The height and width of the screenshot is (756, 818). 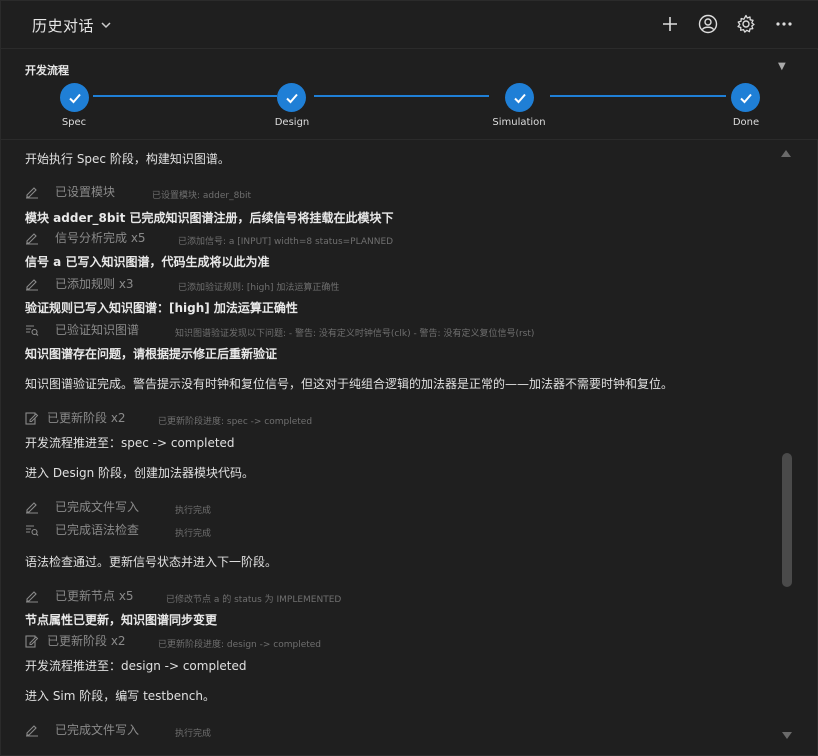 What do you see at coordinates (94, 284) in the screenshot?
I see `tool-call-name: 已添加规则 x3` at bounding box center [94, 284].